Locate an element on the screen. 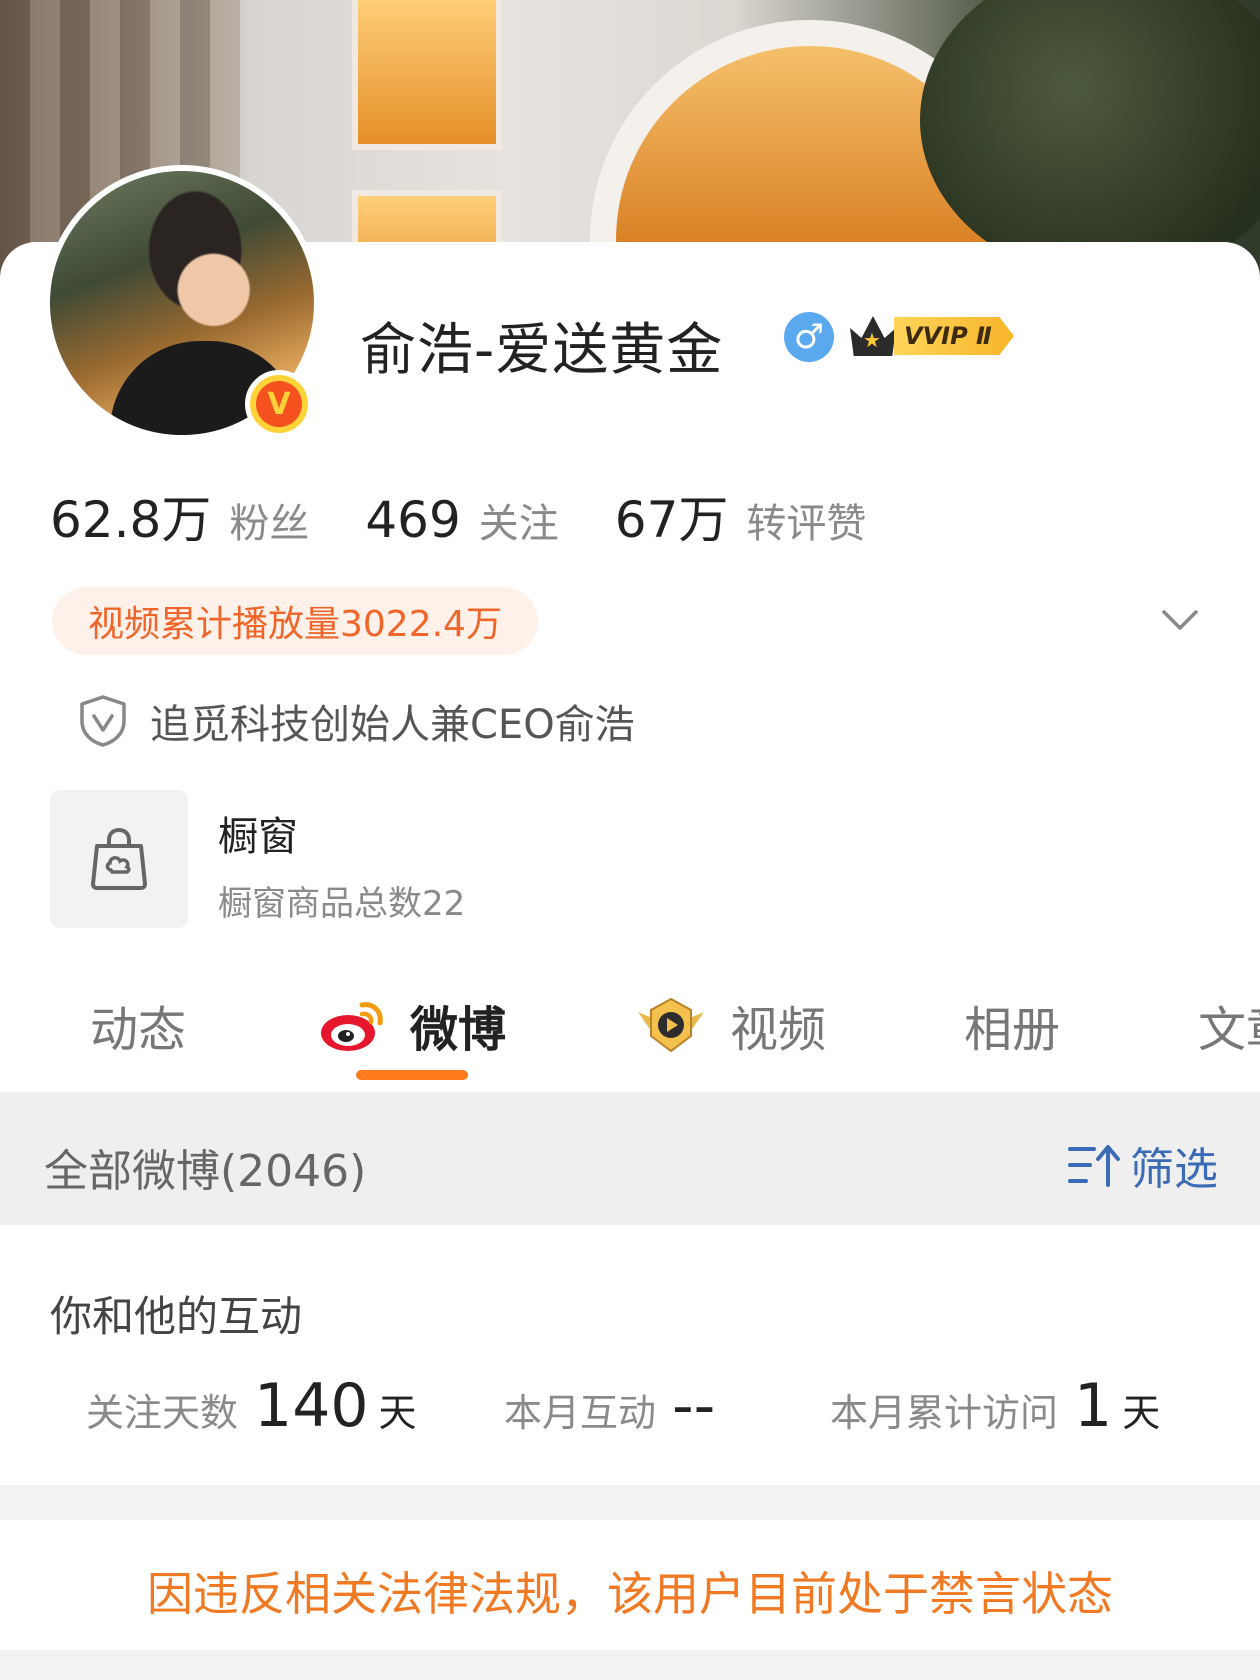 The height and width of the screenshot is (1680, 1260). metric-follow-days: 关注天数 140 天 is located at coordinates (251, 1406).